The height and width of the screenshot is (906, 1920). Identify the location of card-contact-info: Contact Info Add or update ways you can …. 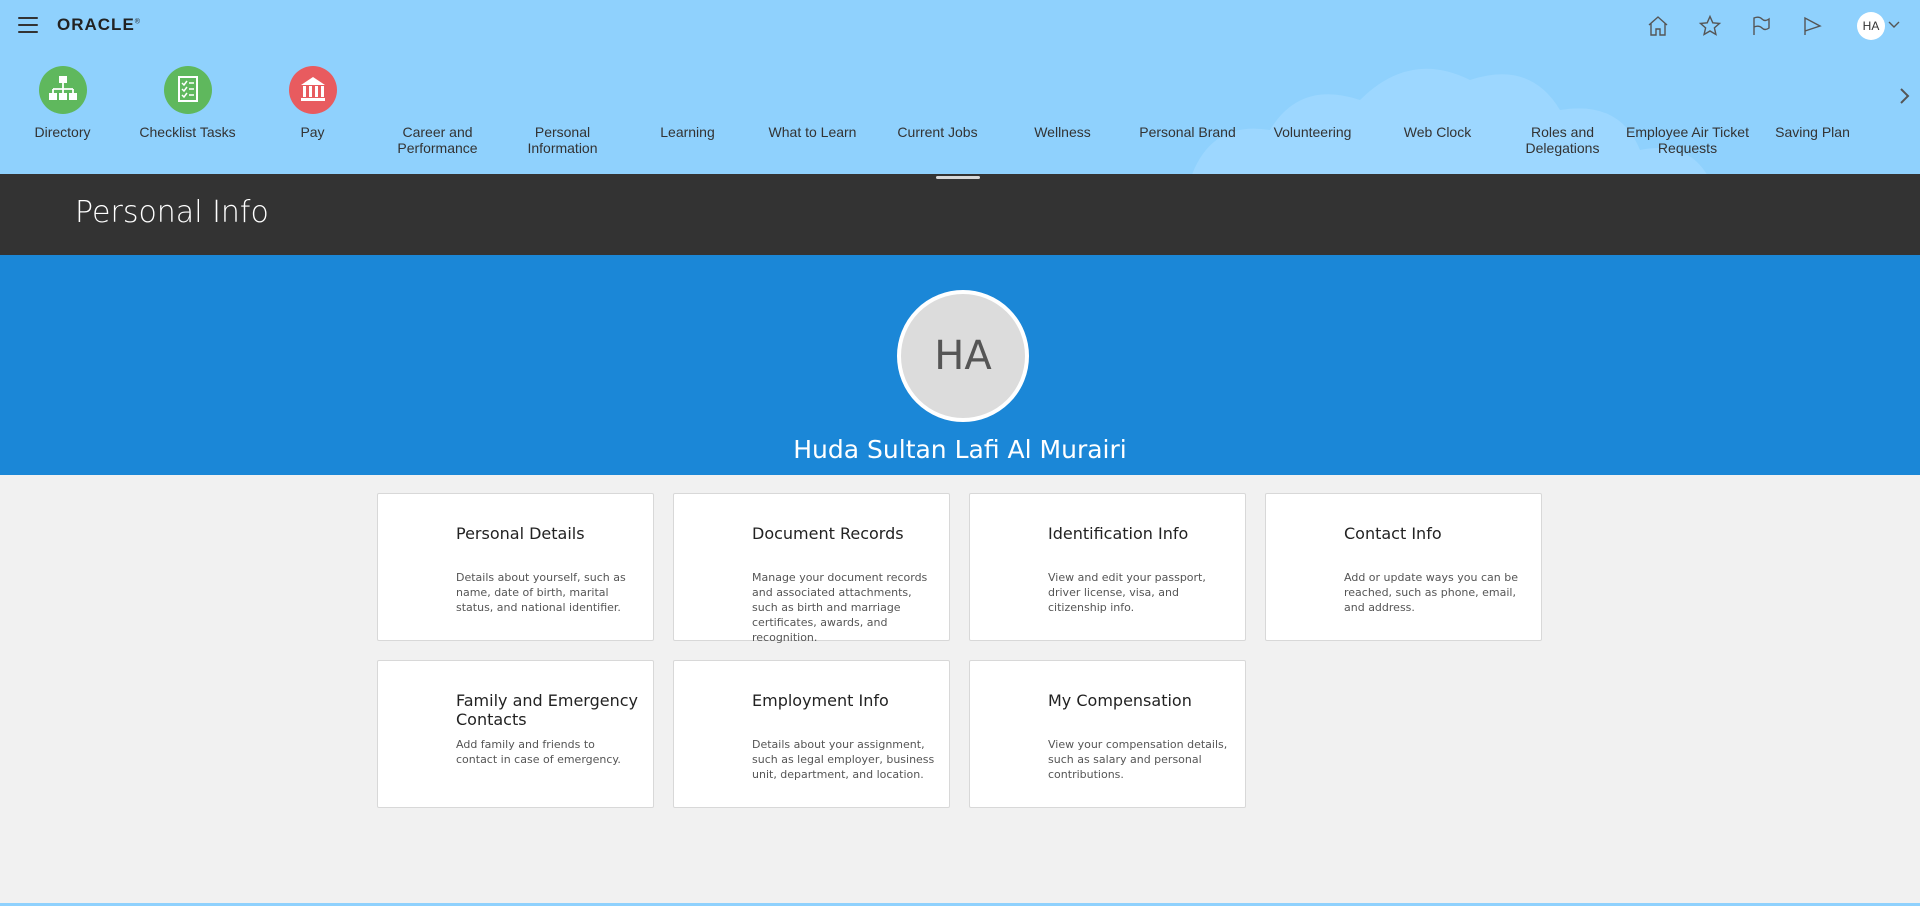
(1403, 567).